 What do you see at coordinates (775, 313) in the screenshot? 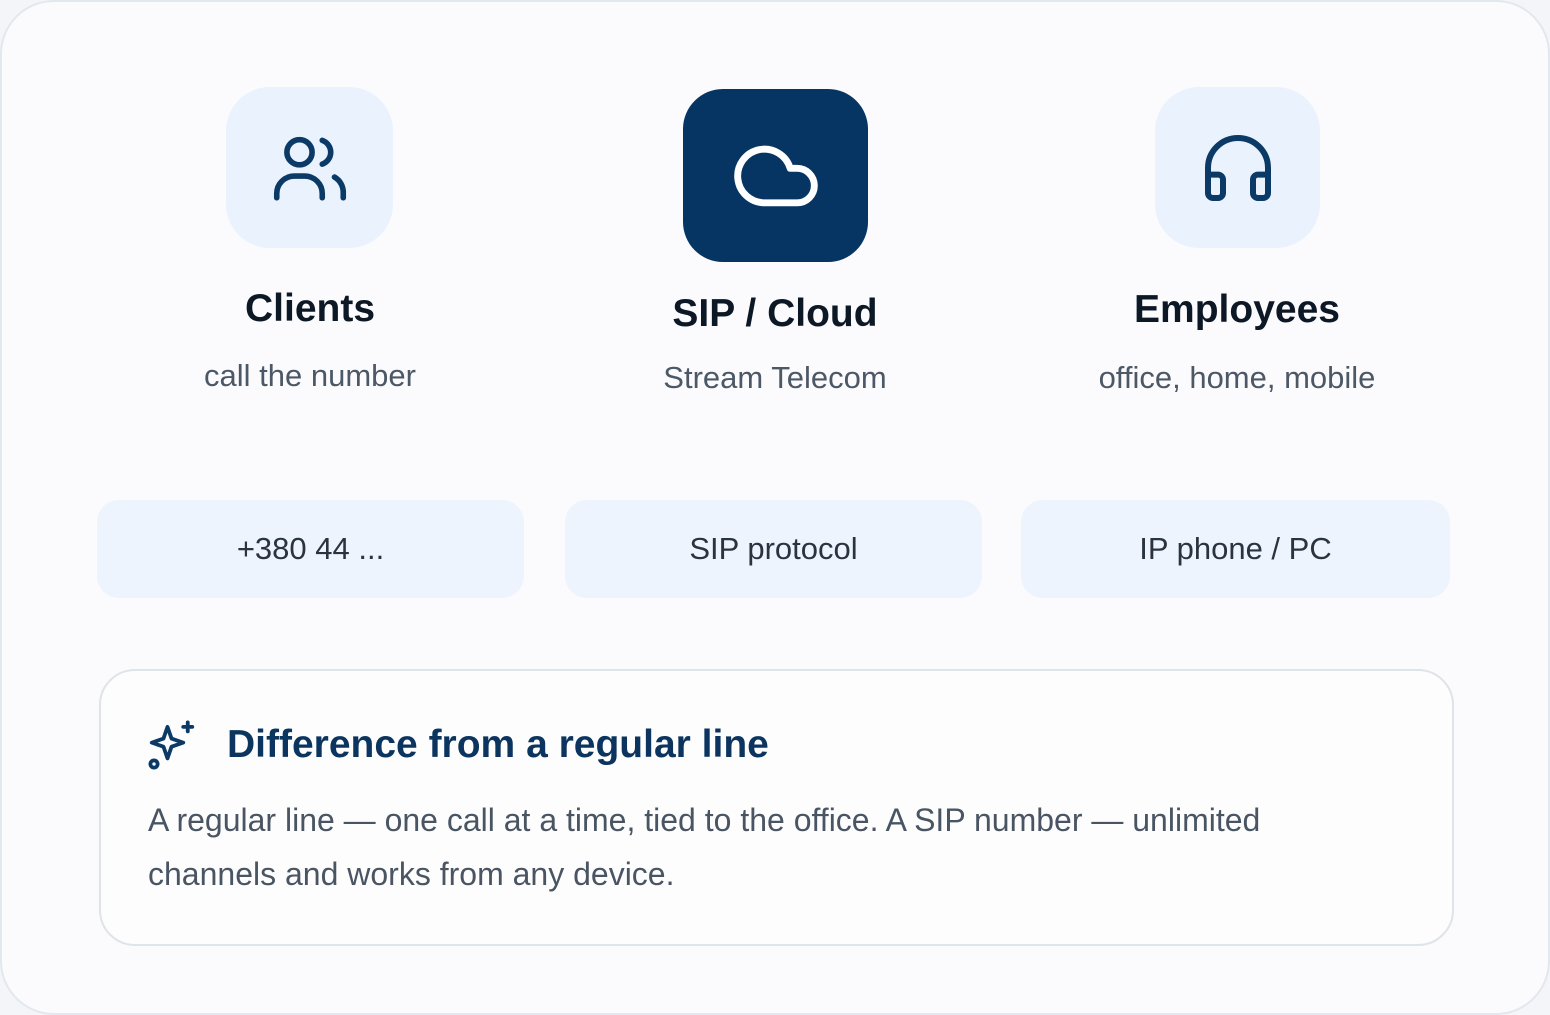
I see `sip-cloud-title: SIP / Cloud` at bounding box center [775, 313].